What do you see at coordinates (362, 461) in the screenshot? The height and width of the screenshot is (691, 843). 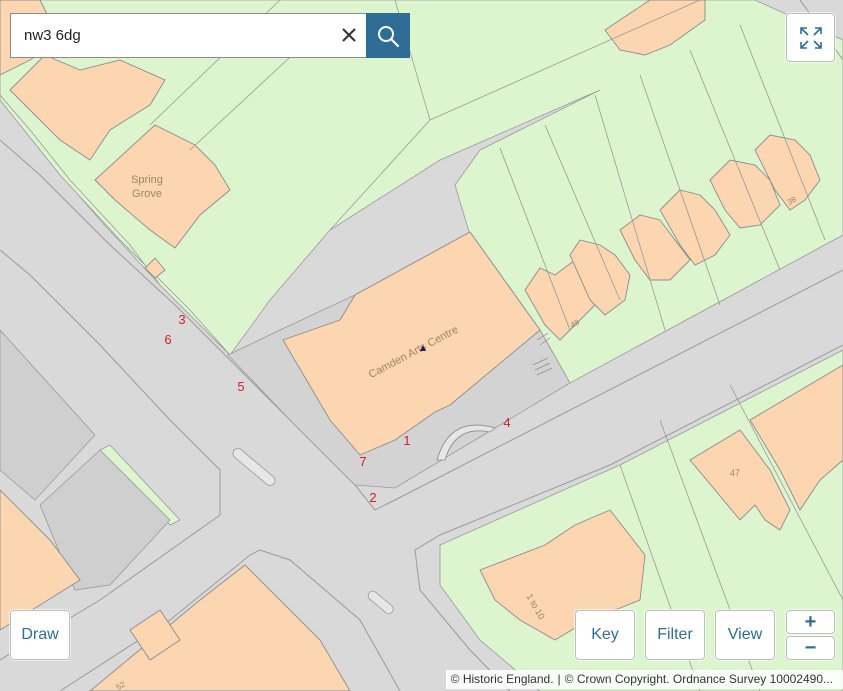 I see `site-number-7: 7` at bounding box center [362, 461].